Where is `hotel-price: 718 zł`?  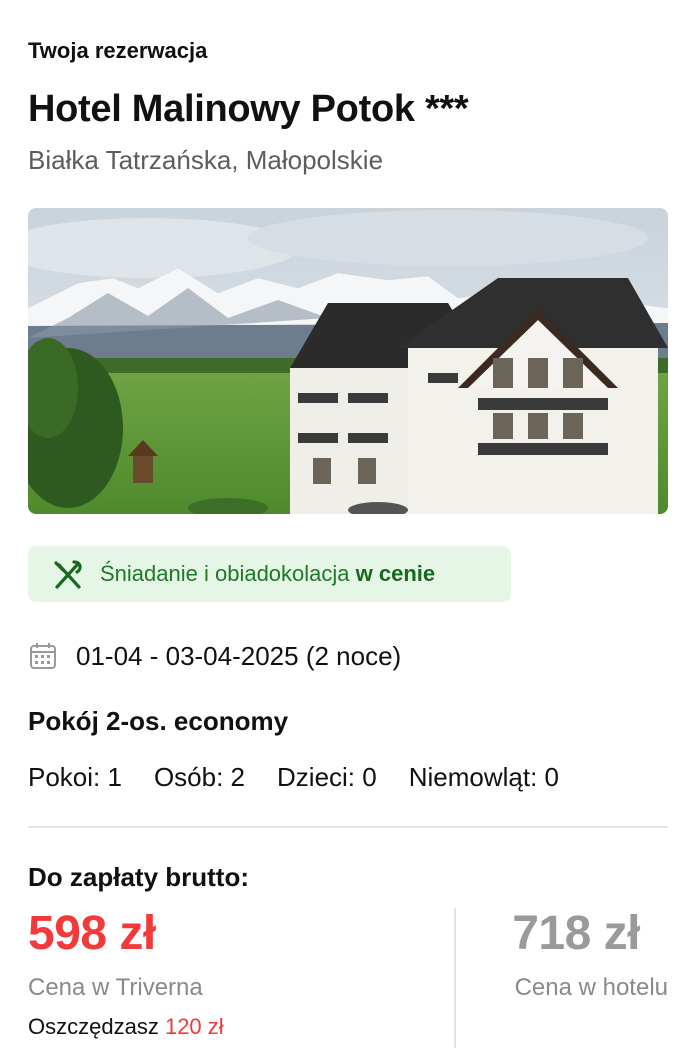 hotel-price: 718 zł is located at coordinates (576, 933).